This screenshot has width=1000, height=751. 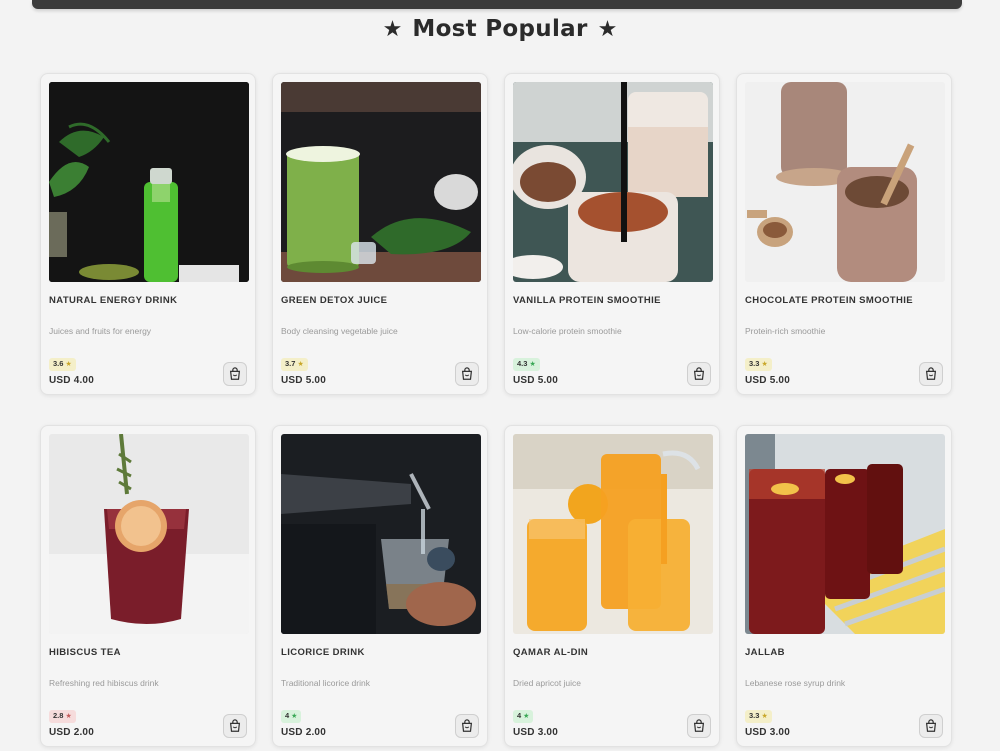 I want to click on section-heading: ★ Most Popular ★, so click(x=500, y=29).